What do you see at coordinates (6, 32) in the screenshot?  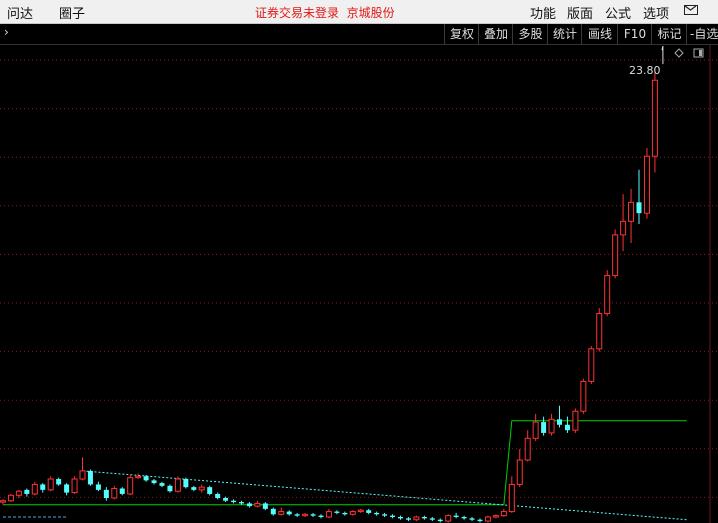 I see `expand-arrow-icon: ›` at bounding box center [6, 32].